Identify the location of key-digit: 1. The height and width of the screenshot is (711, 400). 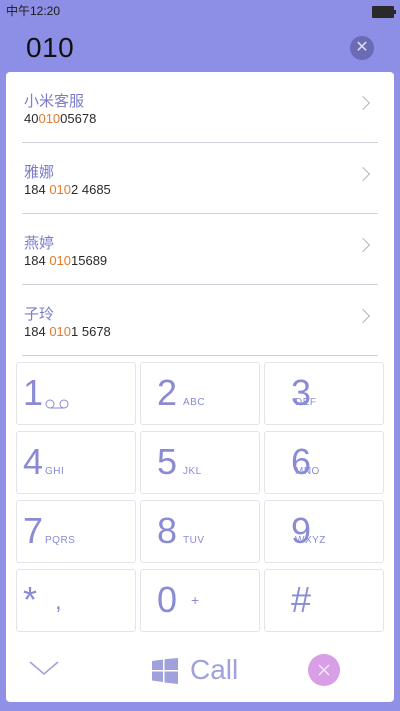
(33, 392).